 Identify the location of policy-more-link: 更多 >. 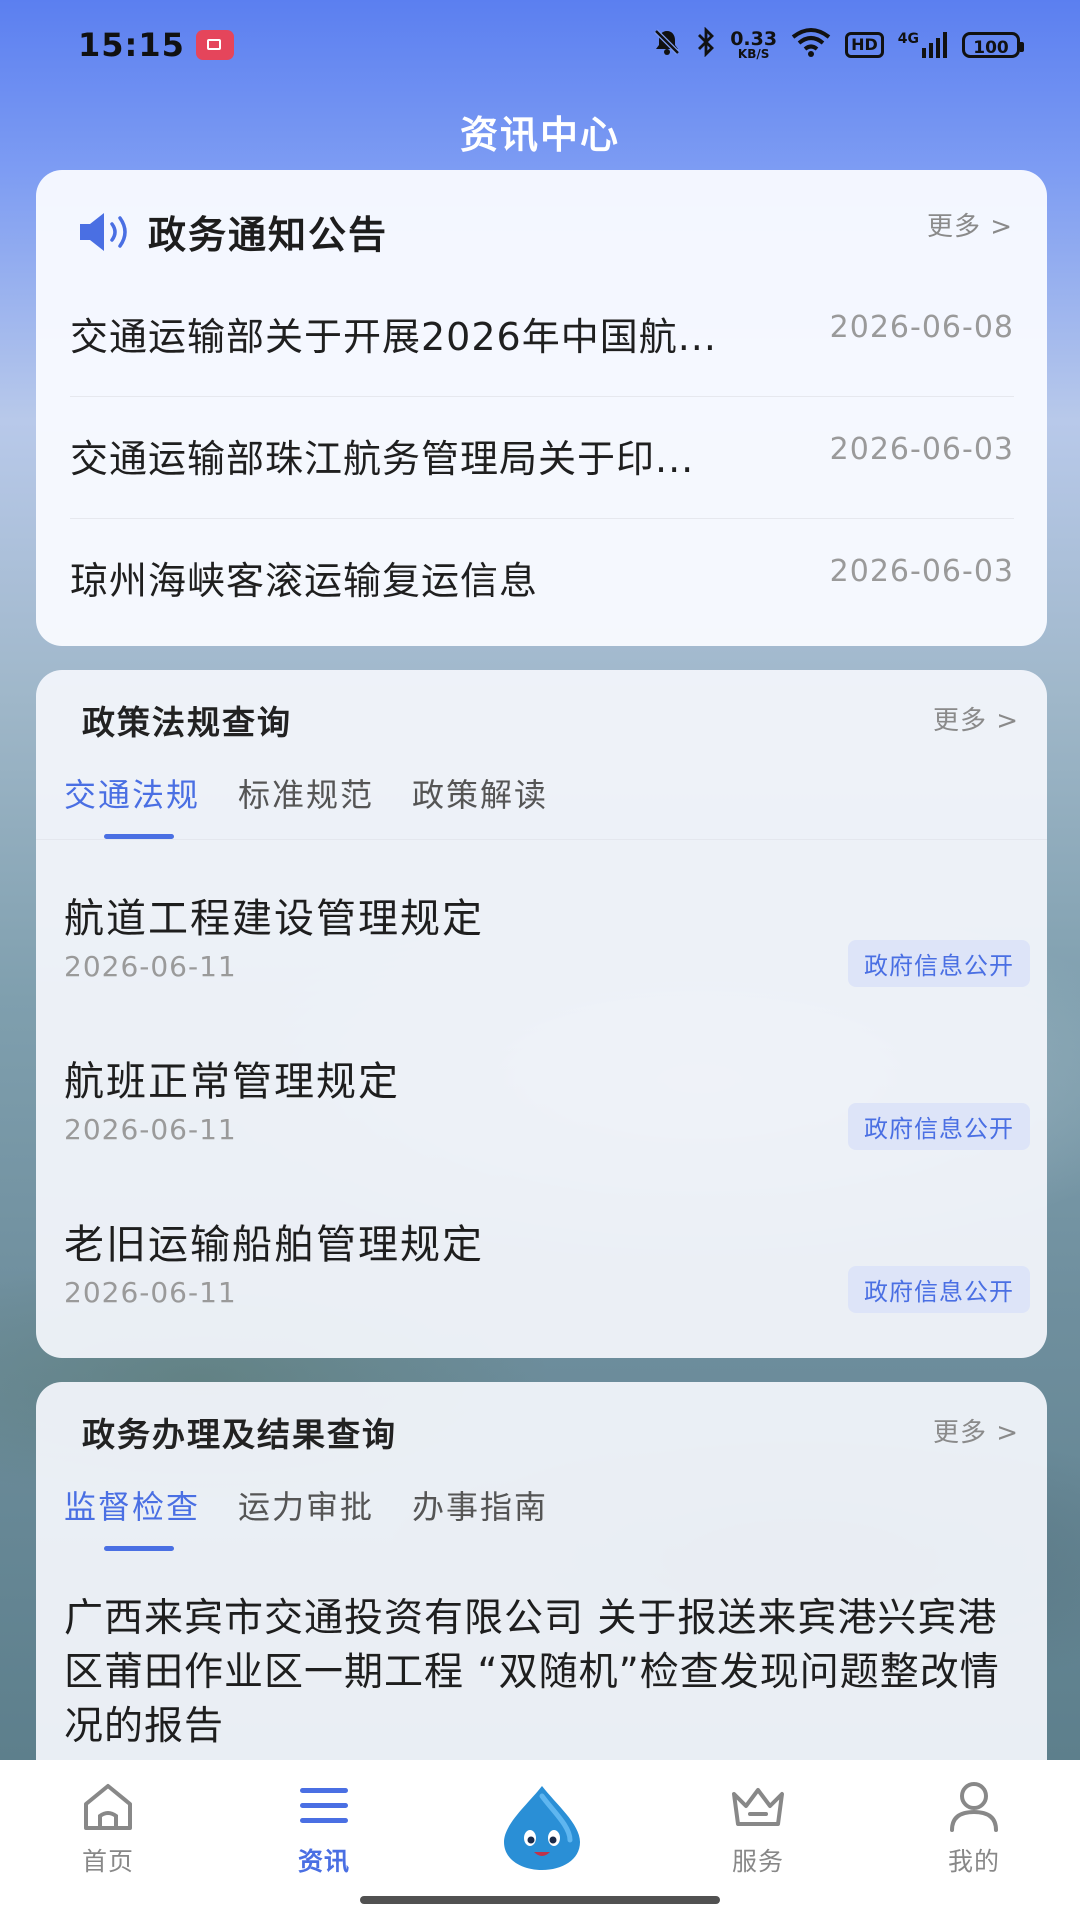
(976, 718).